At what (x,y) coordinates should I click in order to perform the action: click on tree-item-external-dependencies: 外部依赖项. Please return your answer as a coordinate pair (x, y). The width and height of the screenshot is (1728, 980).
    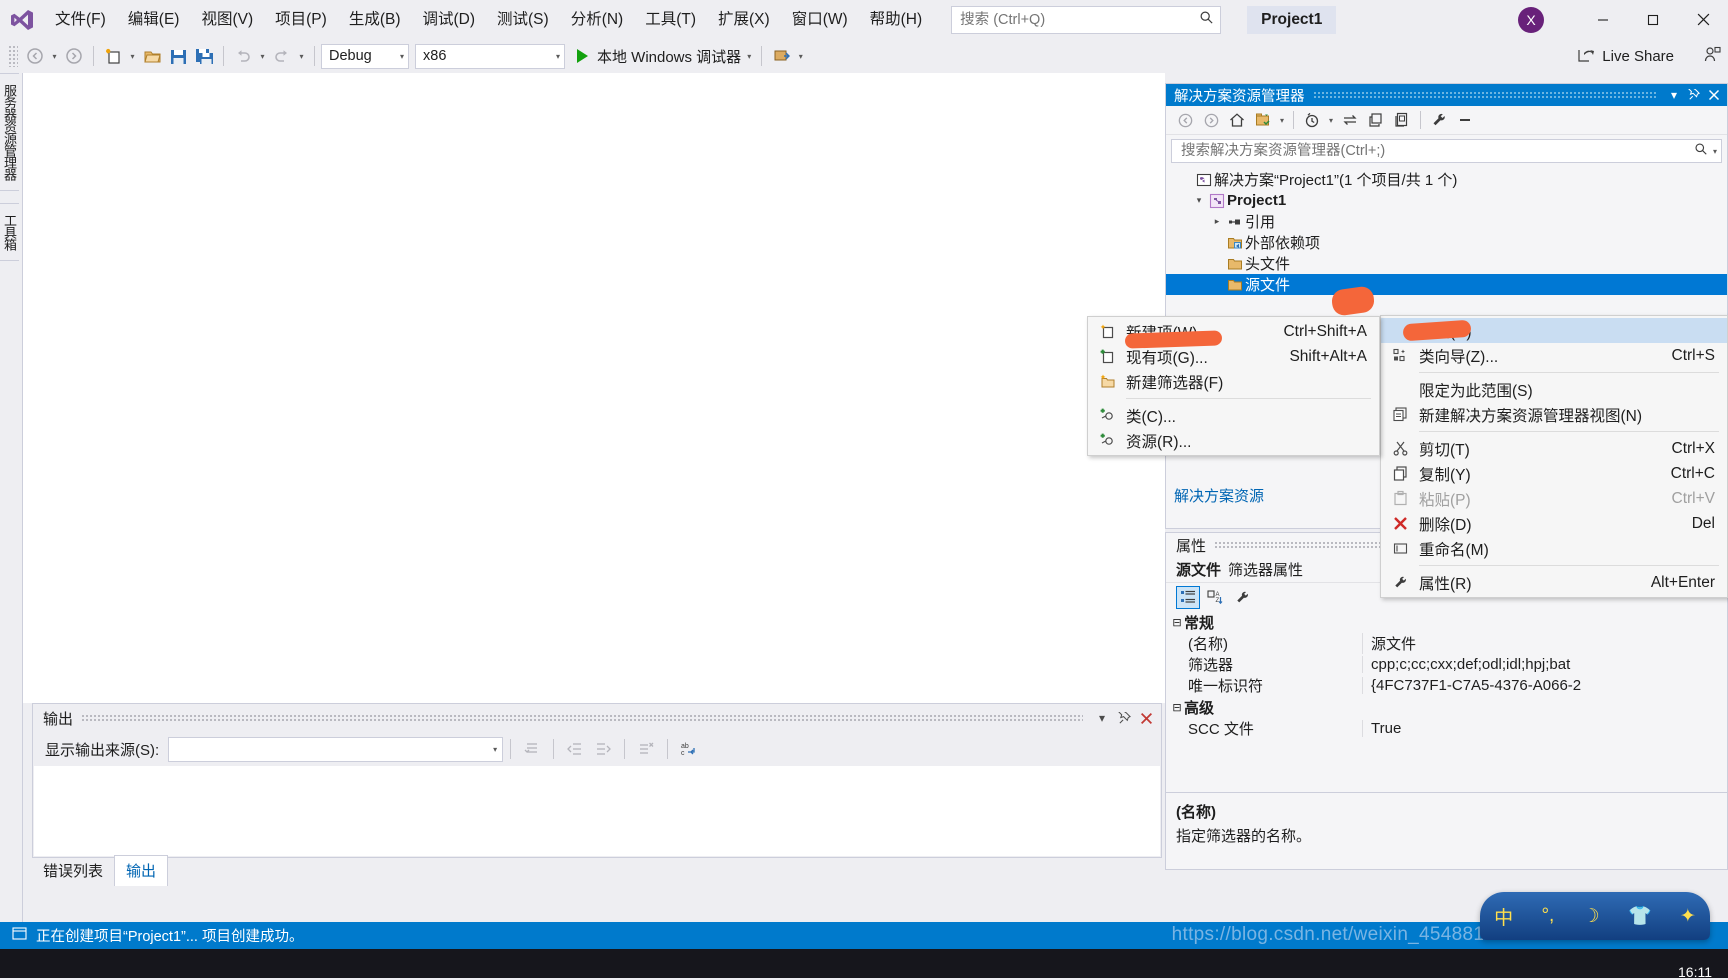
    Looking at the image, I should click on (1446, 242).